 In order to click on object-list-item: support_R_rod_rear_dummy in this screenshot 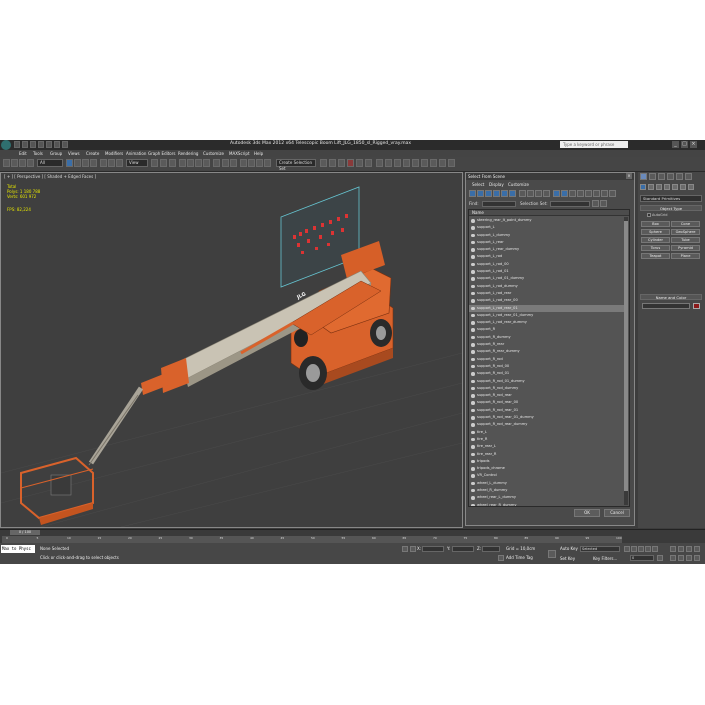, I will do `click(547, 424)`.